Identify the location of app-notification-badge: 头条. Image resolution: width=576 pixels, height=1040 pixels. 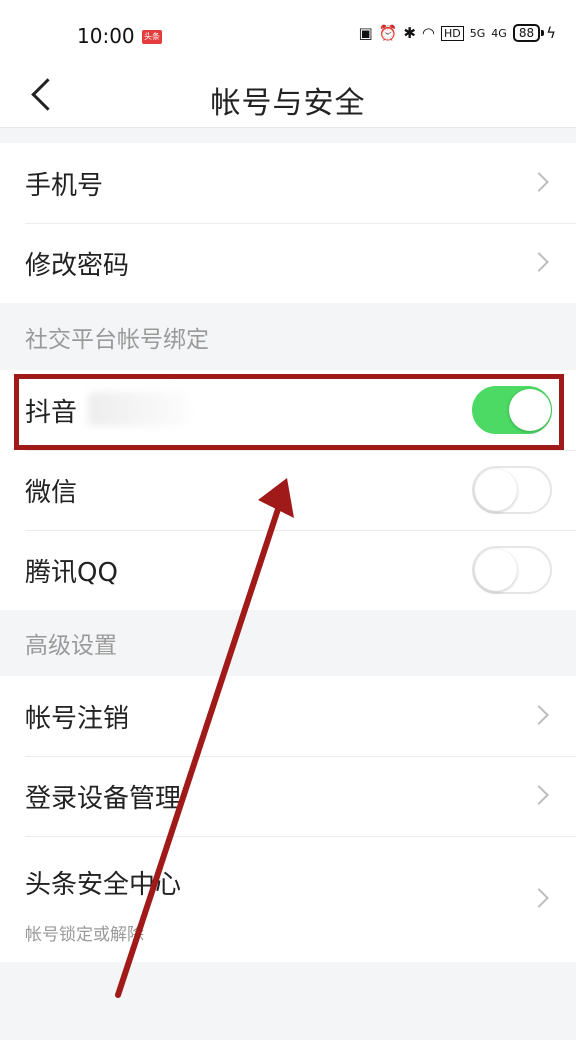
(152, 37).